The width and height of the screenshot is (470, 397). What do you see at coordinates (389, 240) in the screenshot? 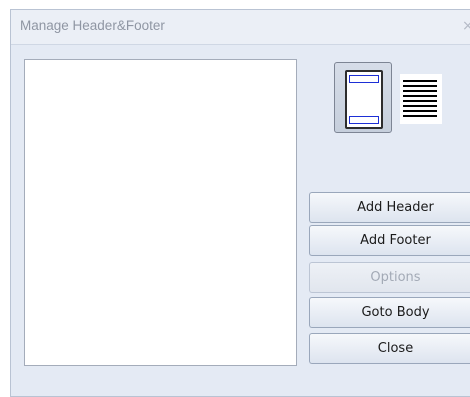
I see `add-footer-button: Add Footer` at bounding box center [389, 240].